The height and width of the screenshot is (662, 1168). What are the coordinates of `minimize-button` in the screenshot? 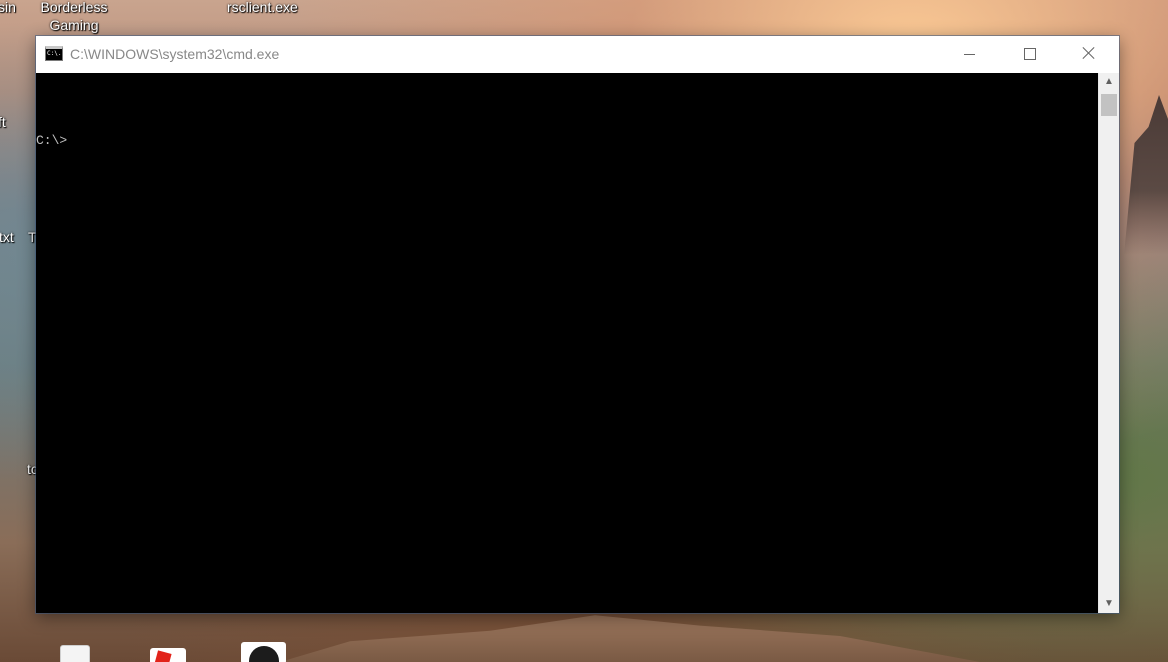 It's located at (970, 54).